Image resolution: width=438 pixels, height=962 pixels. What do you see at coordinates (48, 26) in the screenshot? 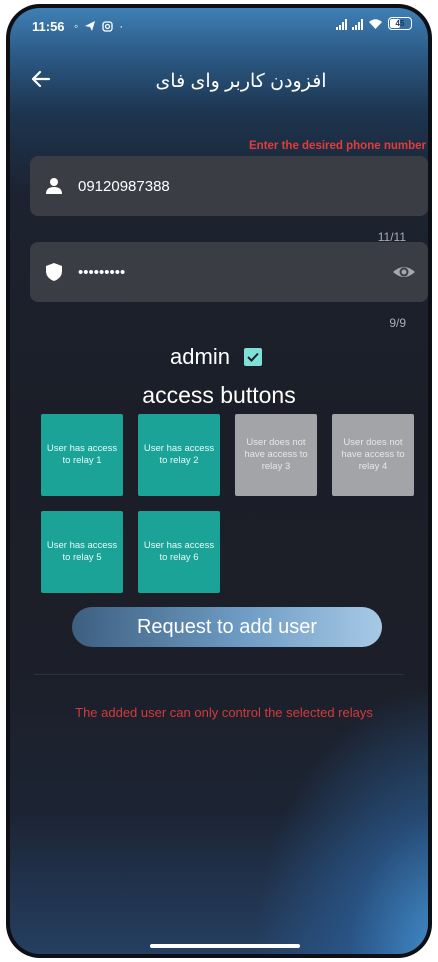
I see `status-time: 11:56` at bounding box center [48, 26].